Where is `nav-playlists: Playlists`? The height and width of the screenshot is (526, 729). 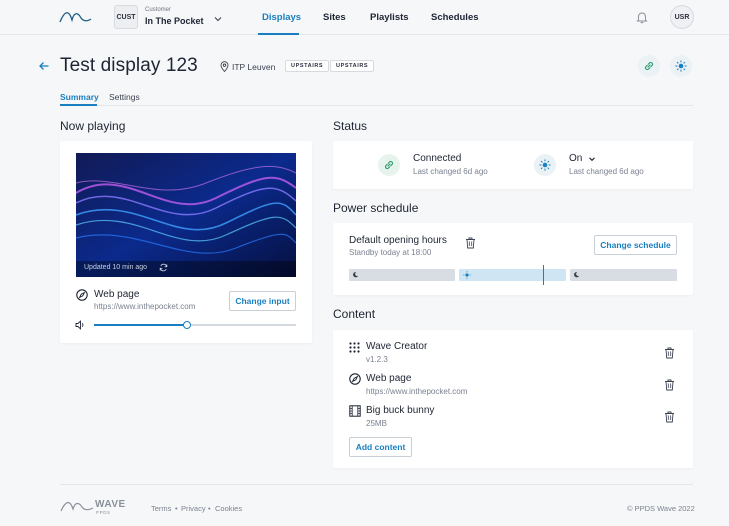
nav-playlists: Playlists is located at coordinates (389, 17).